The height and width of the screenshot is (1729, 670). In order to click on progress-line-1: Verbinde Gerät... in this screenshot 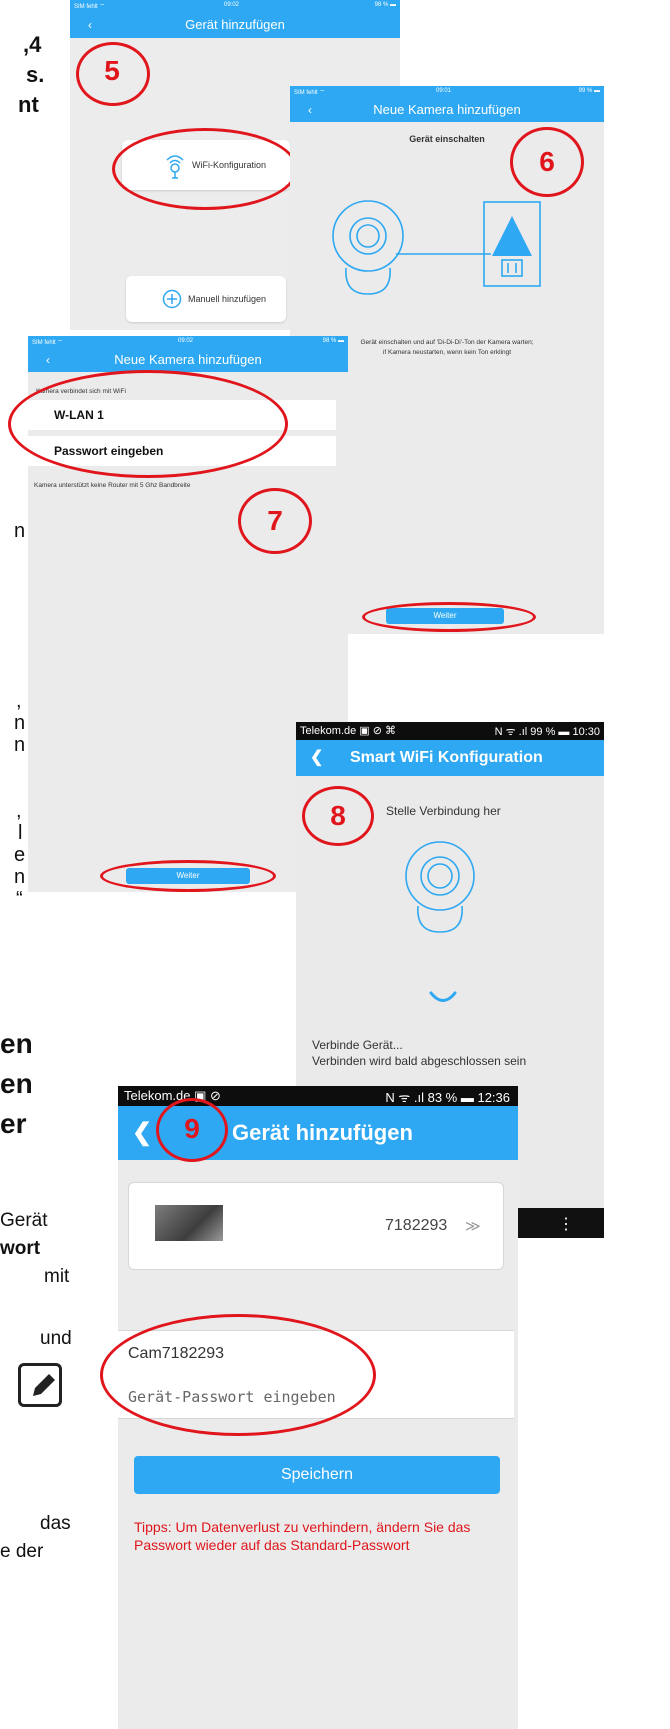, I will do `click(357, 1045)`.